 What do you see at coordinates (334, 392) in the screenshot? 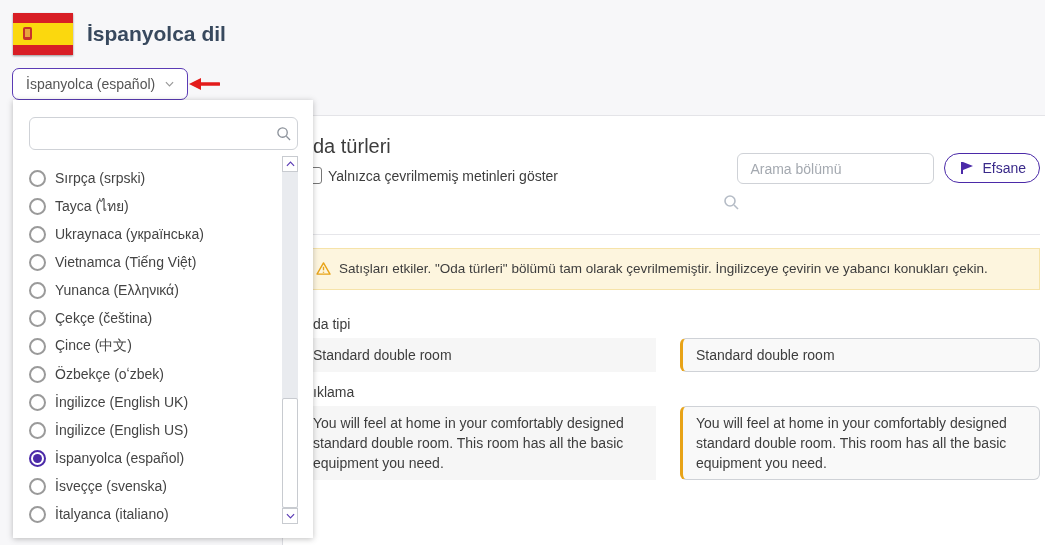
I see `field-label: ıklama` at bounding box center [334, 392].